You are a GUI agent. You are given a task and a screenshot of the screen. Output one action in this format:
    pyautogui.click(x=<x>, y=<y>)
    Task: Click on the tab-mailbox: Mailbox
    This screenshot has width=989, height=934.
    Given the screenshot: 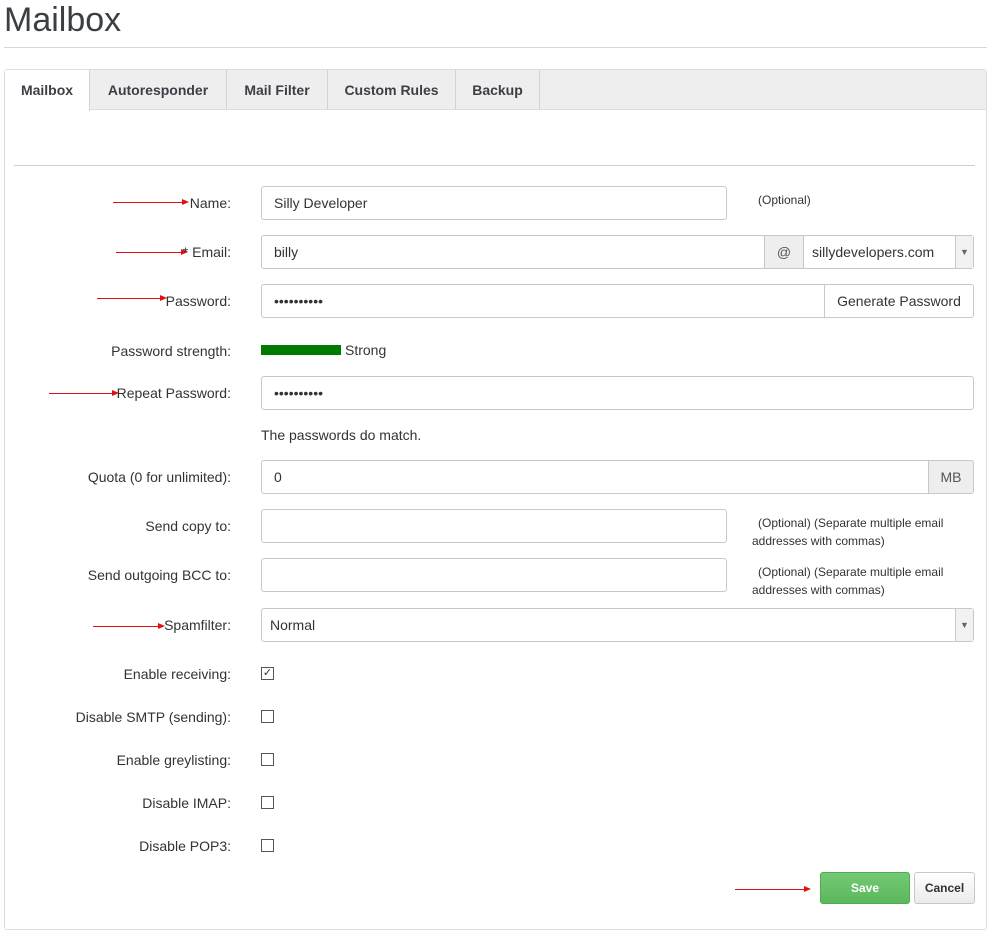 What is the action you would take?
    pyautogui.click(x=47, y=90)
    